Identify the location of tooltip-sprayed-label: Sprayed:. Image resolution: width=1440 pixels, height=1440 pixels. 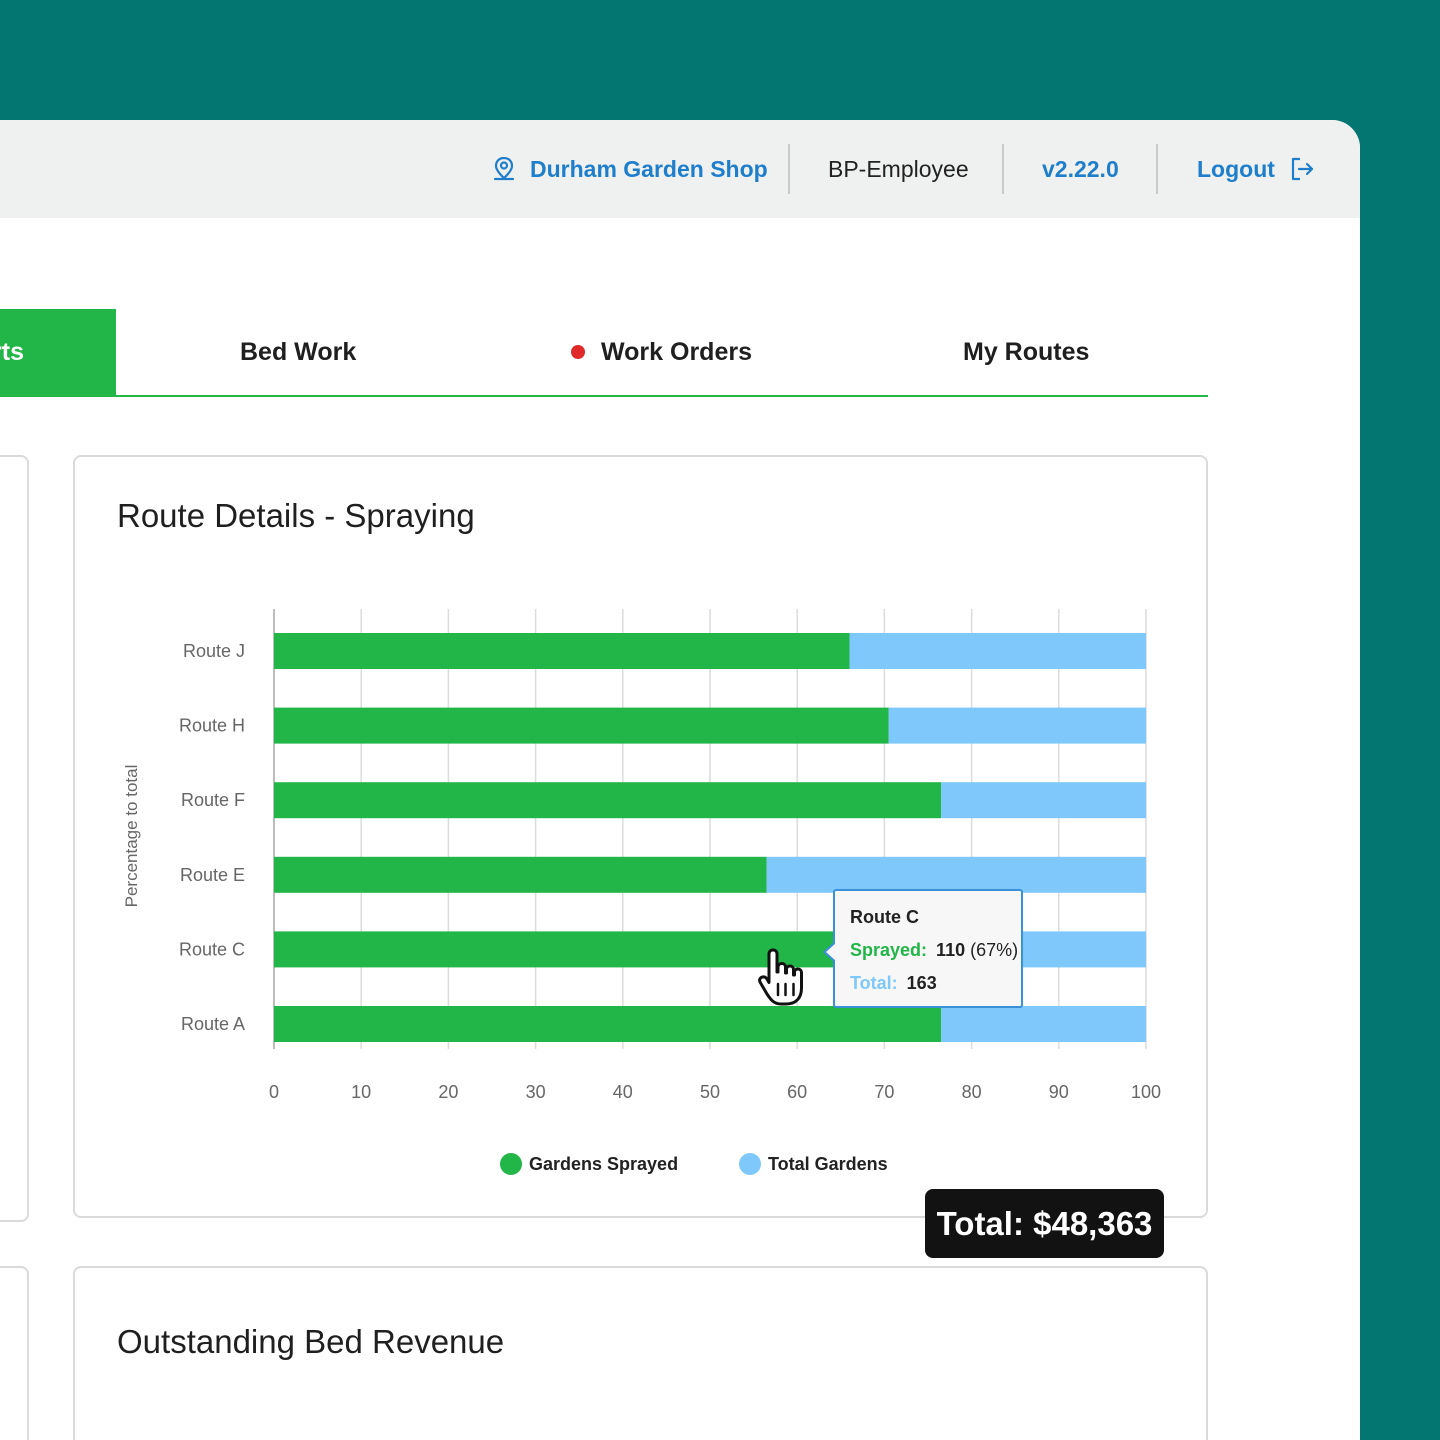
(889, 950).